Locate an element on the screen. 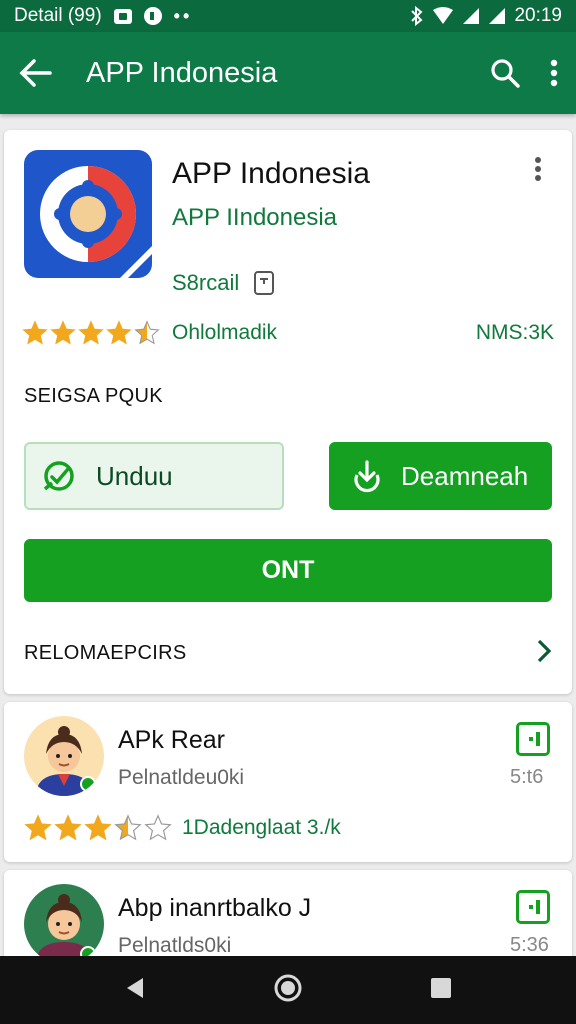 Image resolution: width=576 pixels, height=1024 pixels. item-rating-label: 1Dadenglaat 3./k is located at coordinates (261, 827).